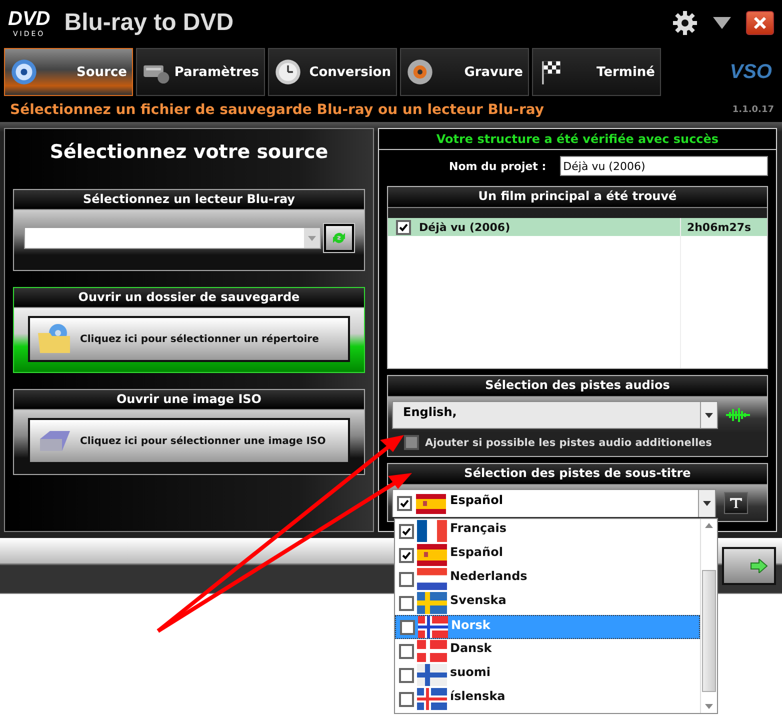 Image resolution: width=782 pixels, height=720 pixels. I want to click on tab: Paramètres, so click(200, 72).